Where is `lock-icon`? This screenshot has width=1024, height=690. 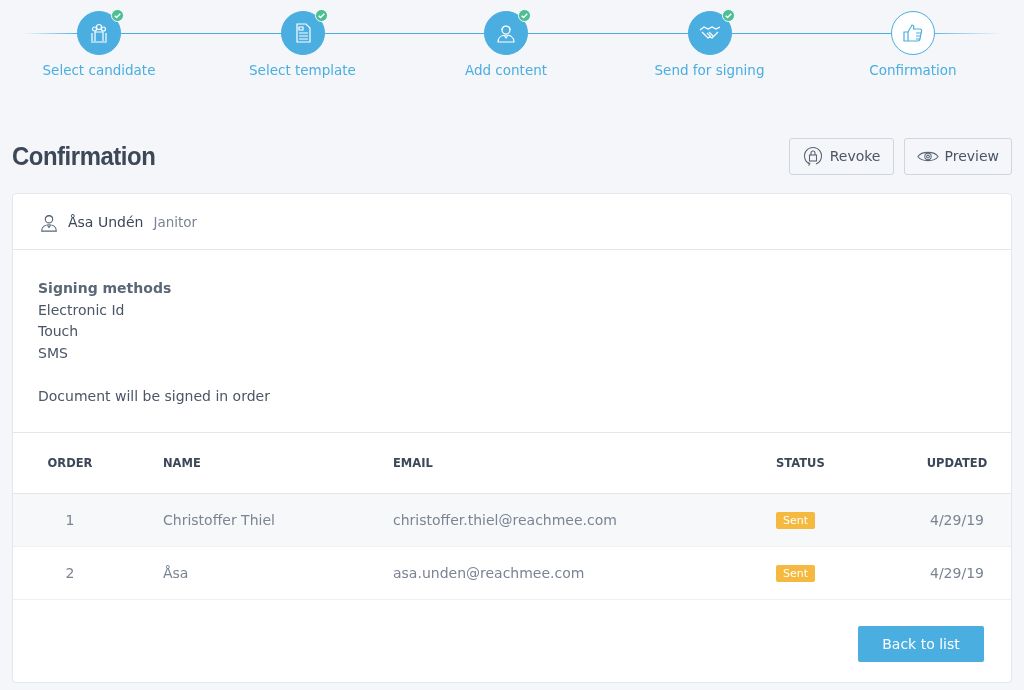
lock-icon is located at coordinates (812, 156).